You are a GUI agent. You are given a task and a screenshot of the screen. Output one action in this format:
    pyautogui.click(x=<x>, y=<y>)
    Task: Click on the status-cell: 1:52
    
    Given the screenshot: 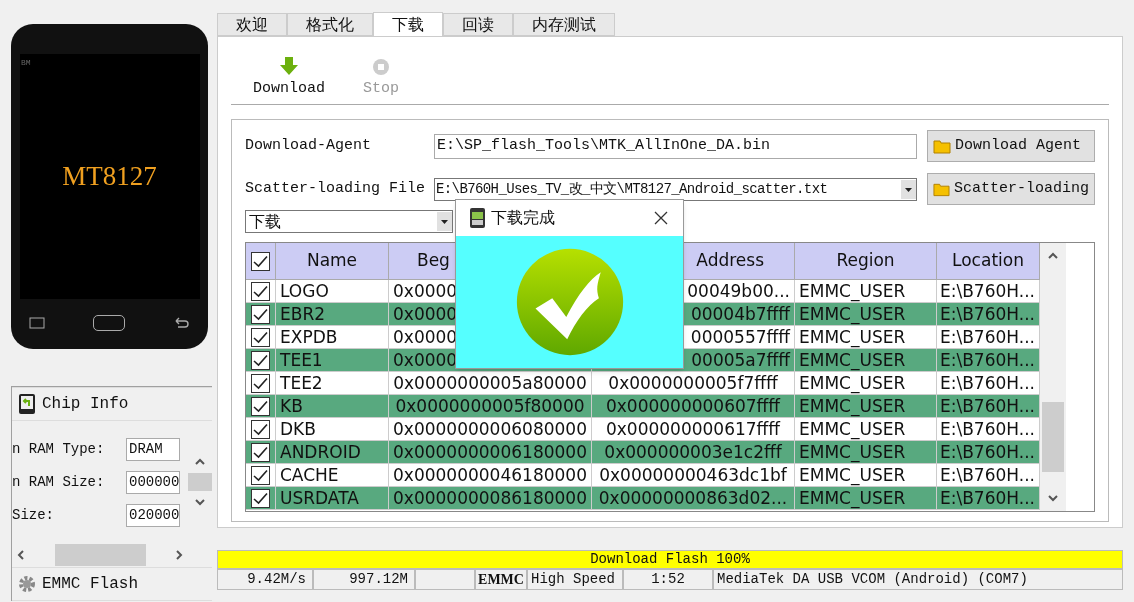 What is the action you would take?
    pyautogui.click(x=668, y=579)
    